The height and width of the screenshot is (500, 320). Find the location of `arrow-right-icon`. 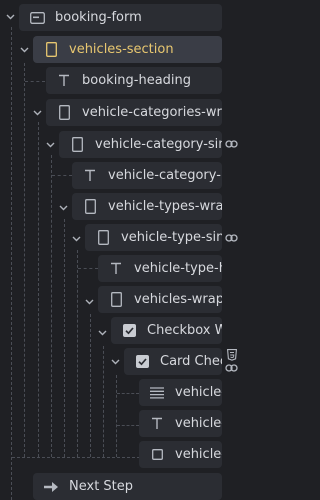

arrow-right-icon is located at coordinates (51, 487).